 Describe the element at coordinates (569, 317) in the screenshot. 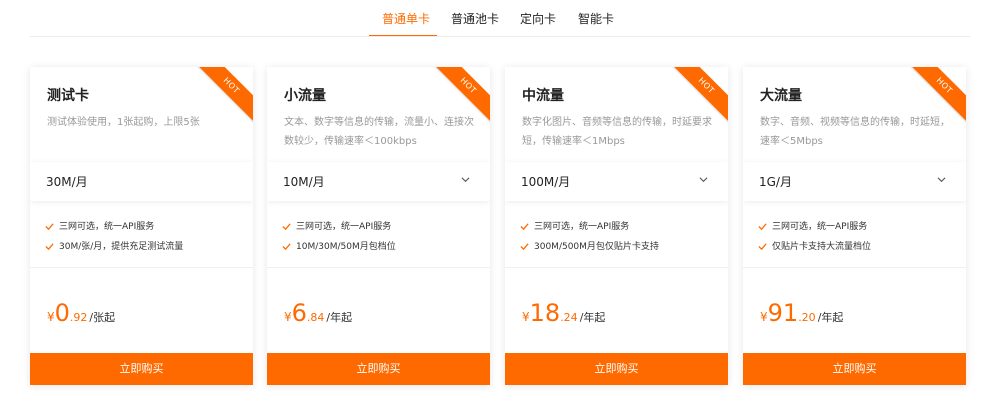

I see `price-decimal: .24` at that location.